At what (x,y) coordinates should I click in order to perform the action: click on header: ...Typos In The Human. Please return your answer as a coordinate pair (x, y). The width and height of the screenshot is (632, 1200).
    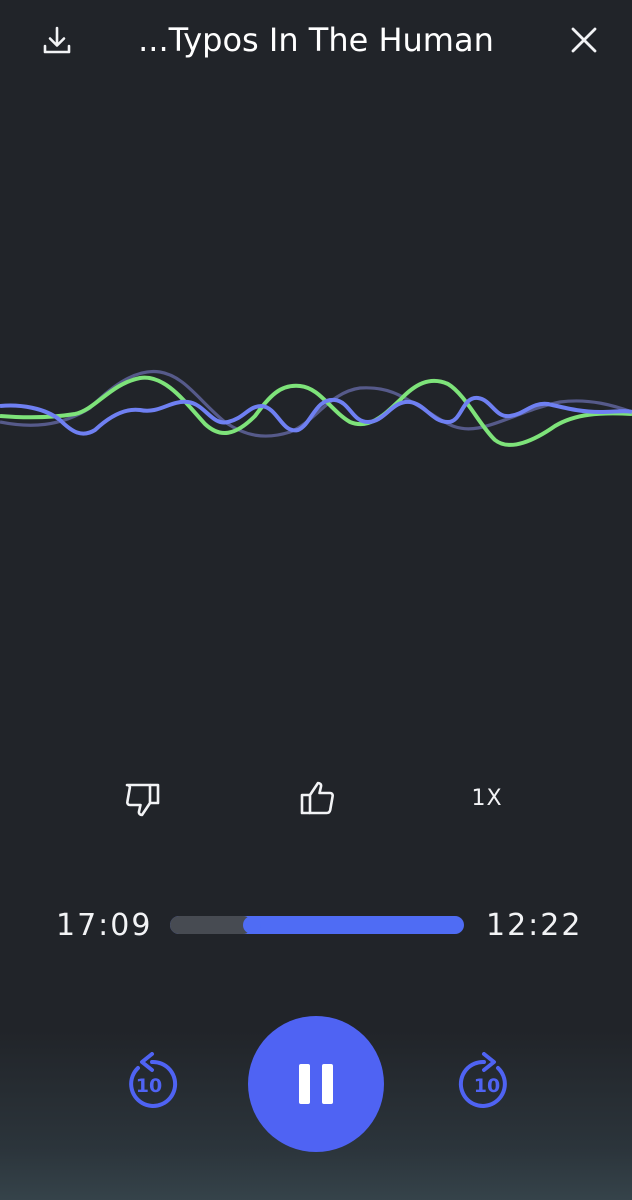
    Looking at the image, I should click on (316, 42).